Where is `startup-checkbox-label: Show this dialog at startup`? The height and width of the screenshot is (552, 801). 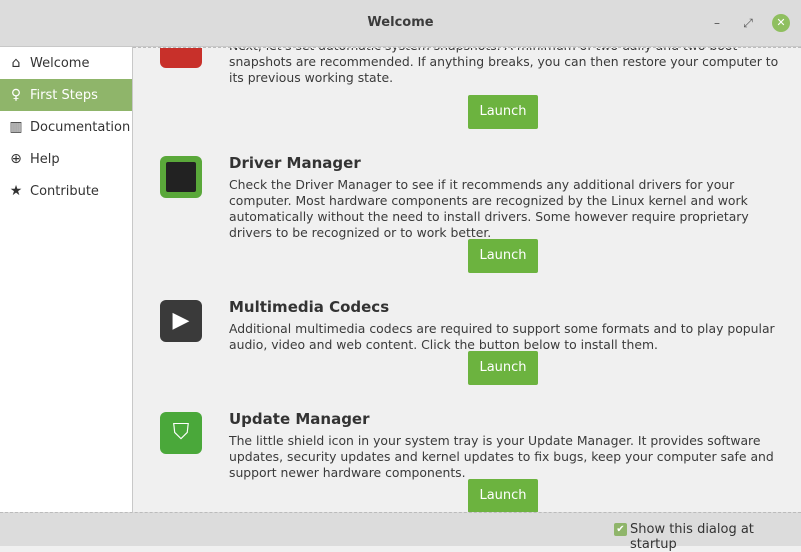
startup-checkbox-label: Show this dialog at startup is located at coordinates (715, 537).